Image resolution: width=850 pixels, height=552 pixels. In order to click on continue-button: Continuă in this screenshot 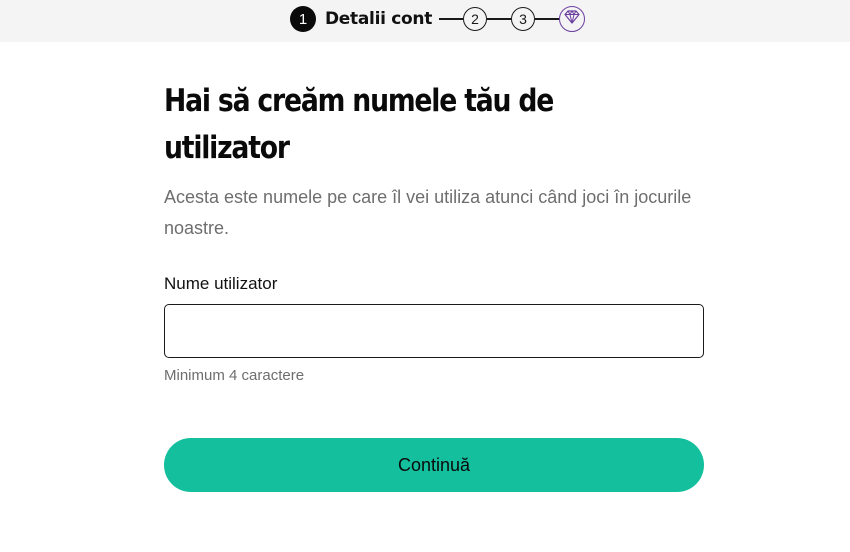, I will do `click(434, 465)`.